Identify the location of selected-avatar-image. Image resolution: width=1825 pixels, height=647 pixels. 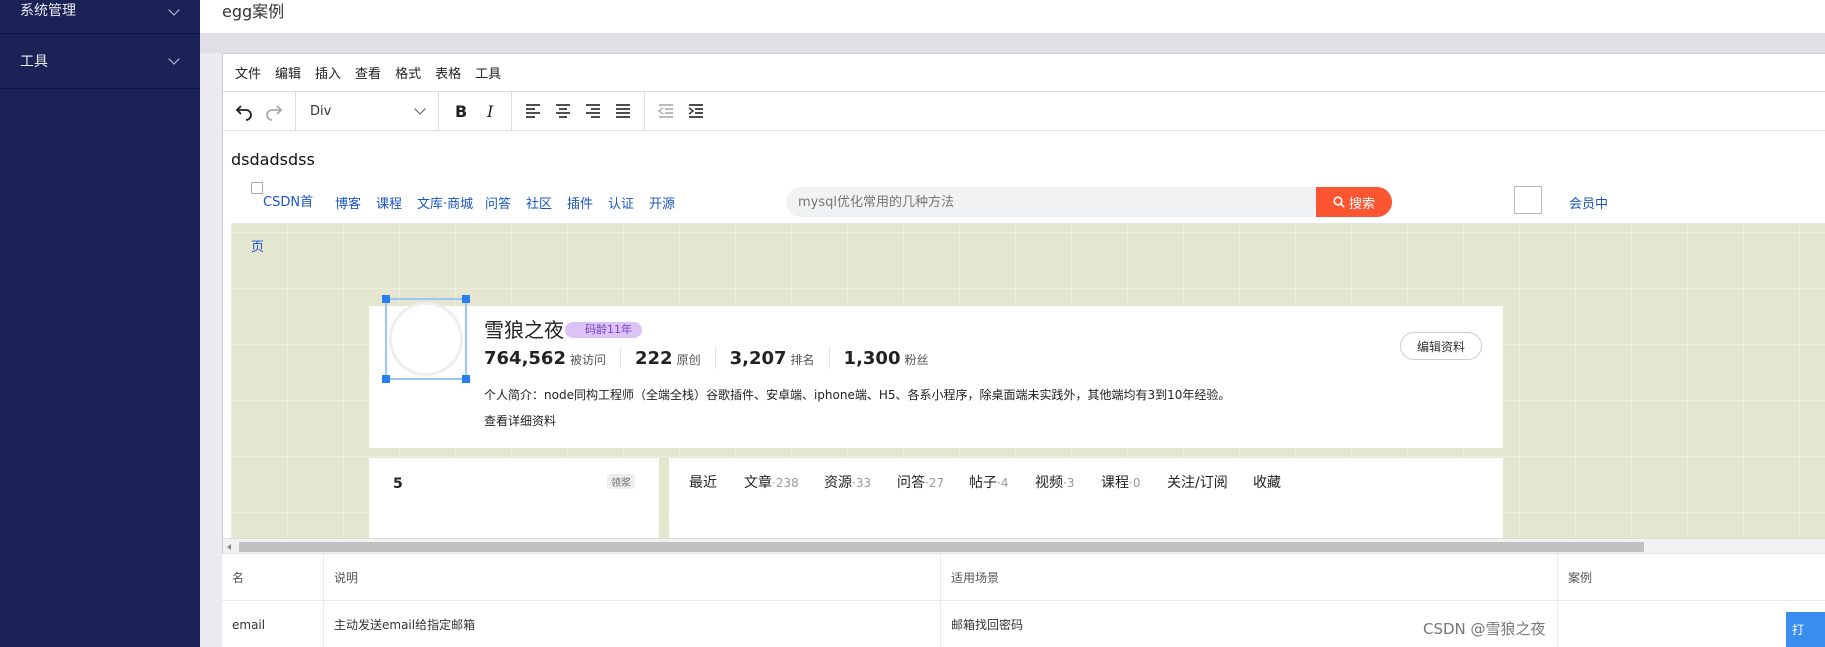
(426, 339).